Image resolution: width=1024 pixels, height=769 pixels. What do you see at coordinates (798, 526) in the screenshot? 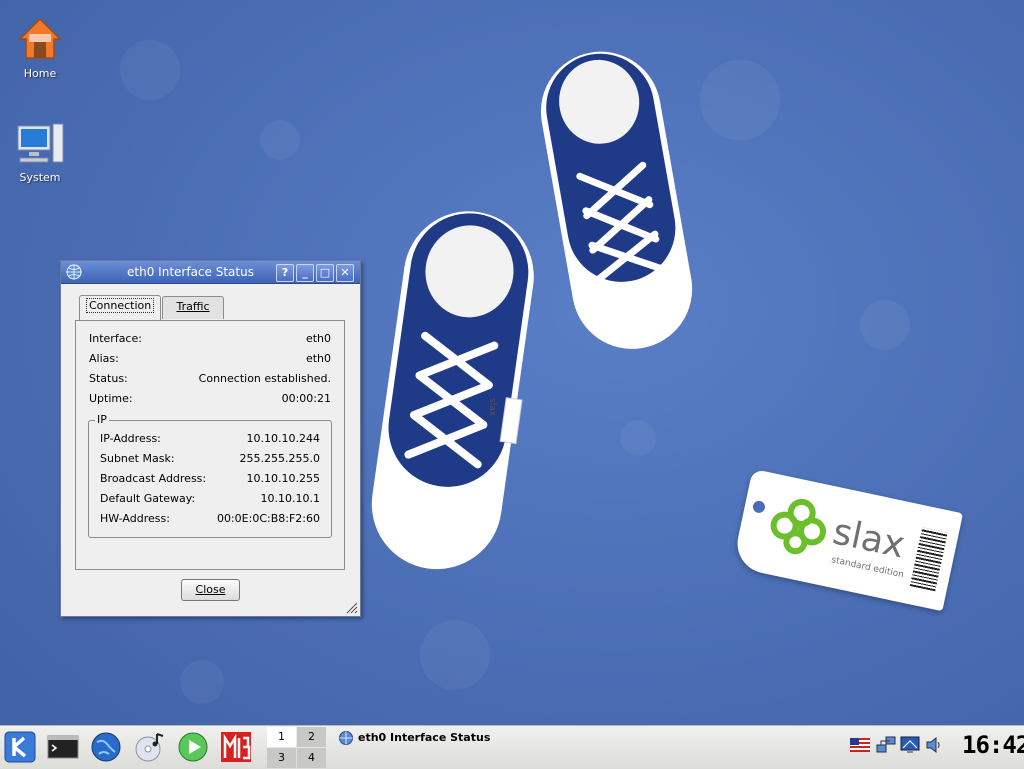
I see `clover-logo-icon` at bounding box center [798, 526].